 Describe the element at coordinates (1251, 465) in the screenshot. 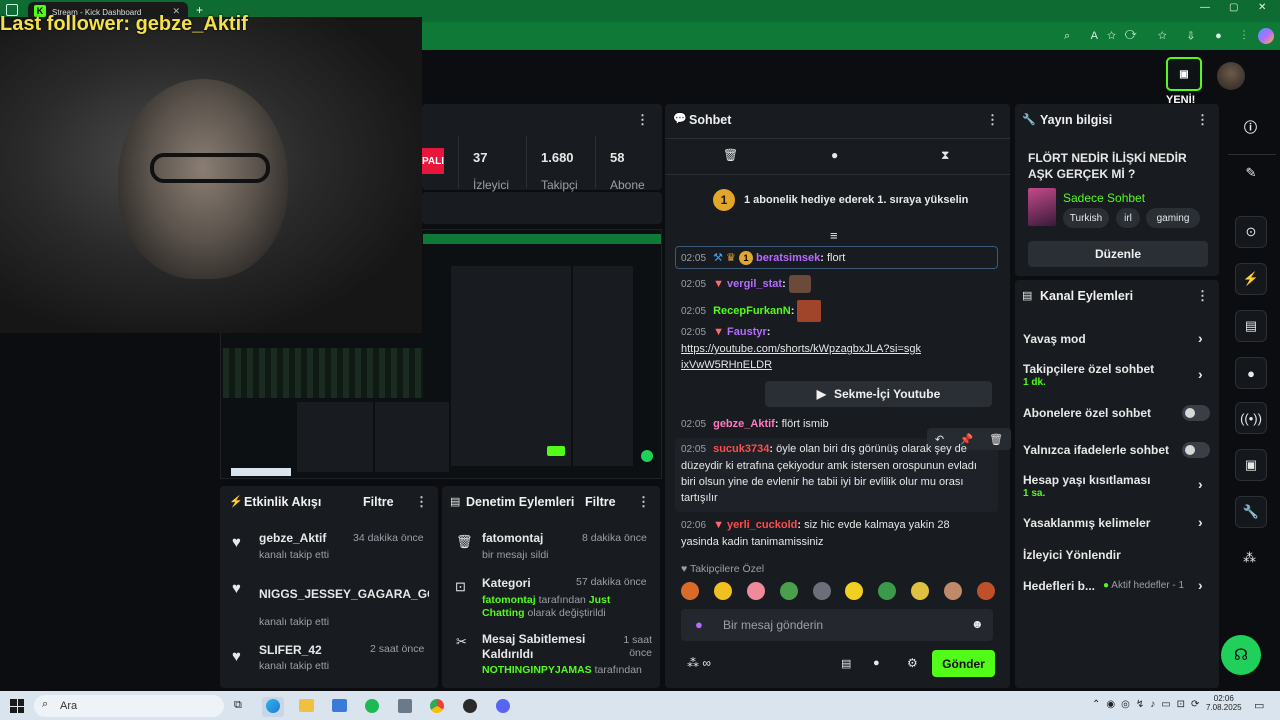

I see `layout-icon: ▣` at that location.